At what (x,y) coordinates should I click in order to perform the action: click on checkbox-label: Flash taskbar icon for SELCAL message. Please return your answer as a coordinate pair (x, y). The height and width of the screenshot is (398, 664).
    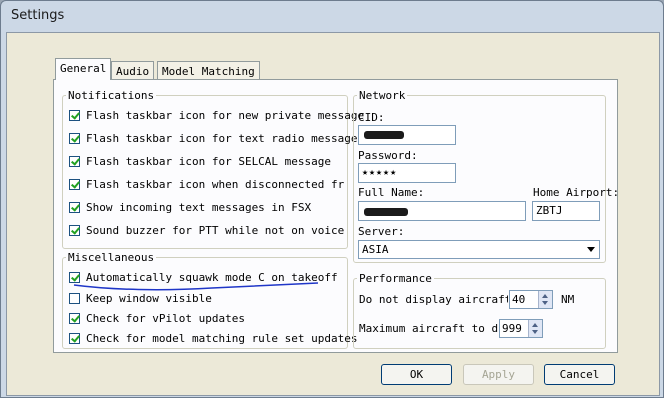
    Looking at the image, I should click on (209, 161).